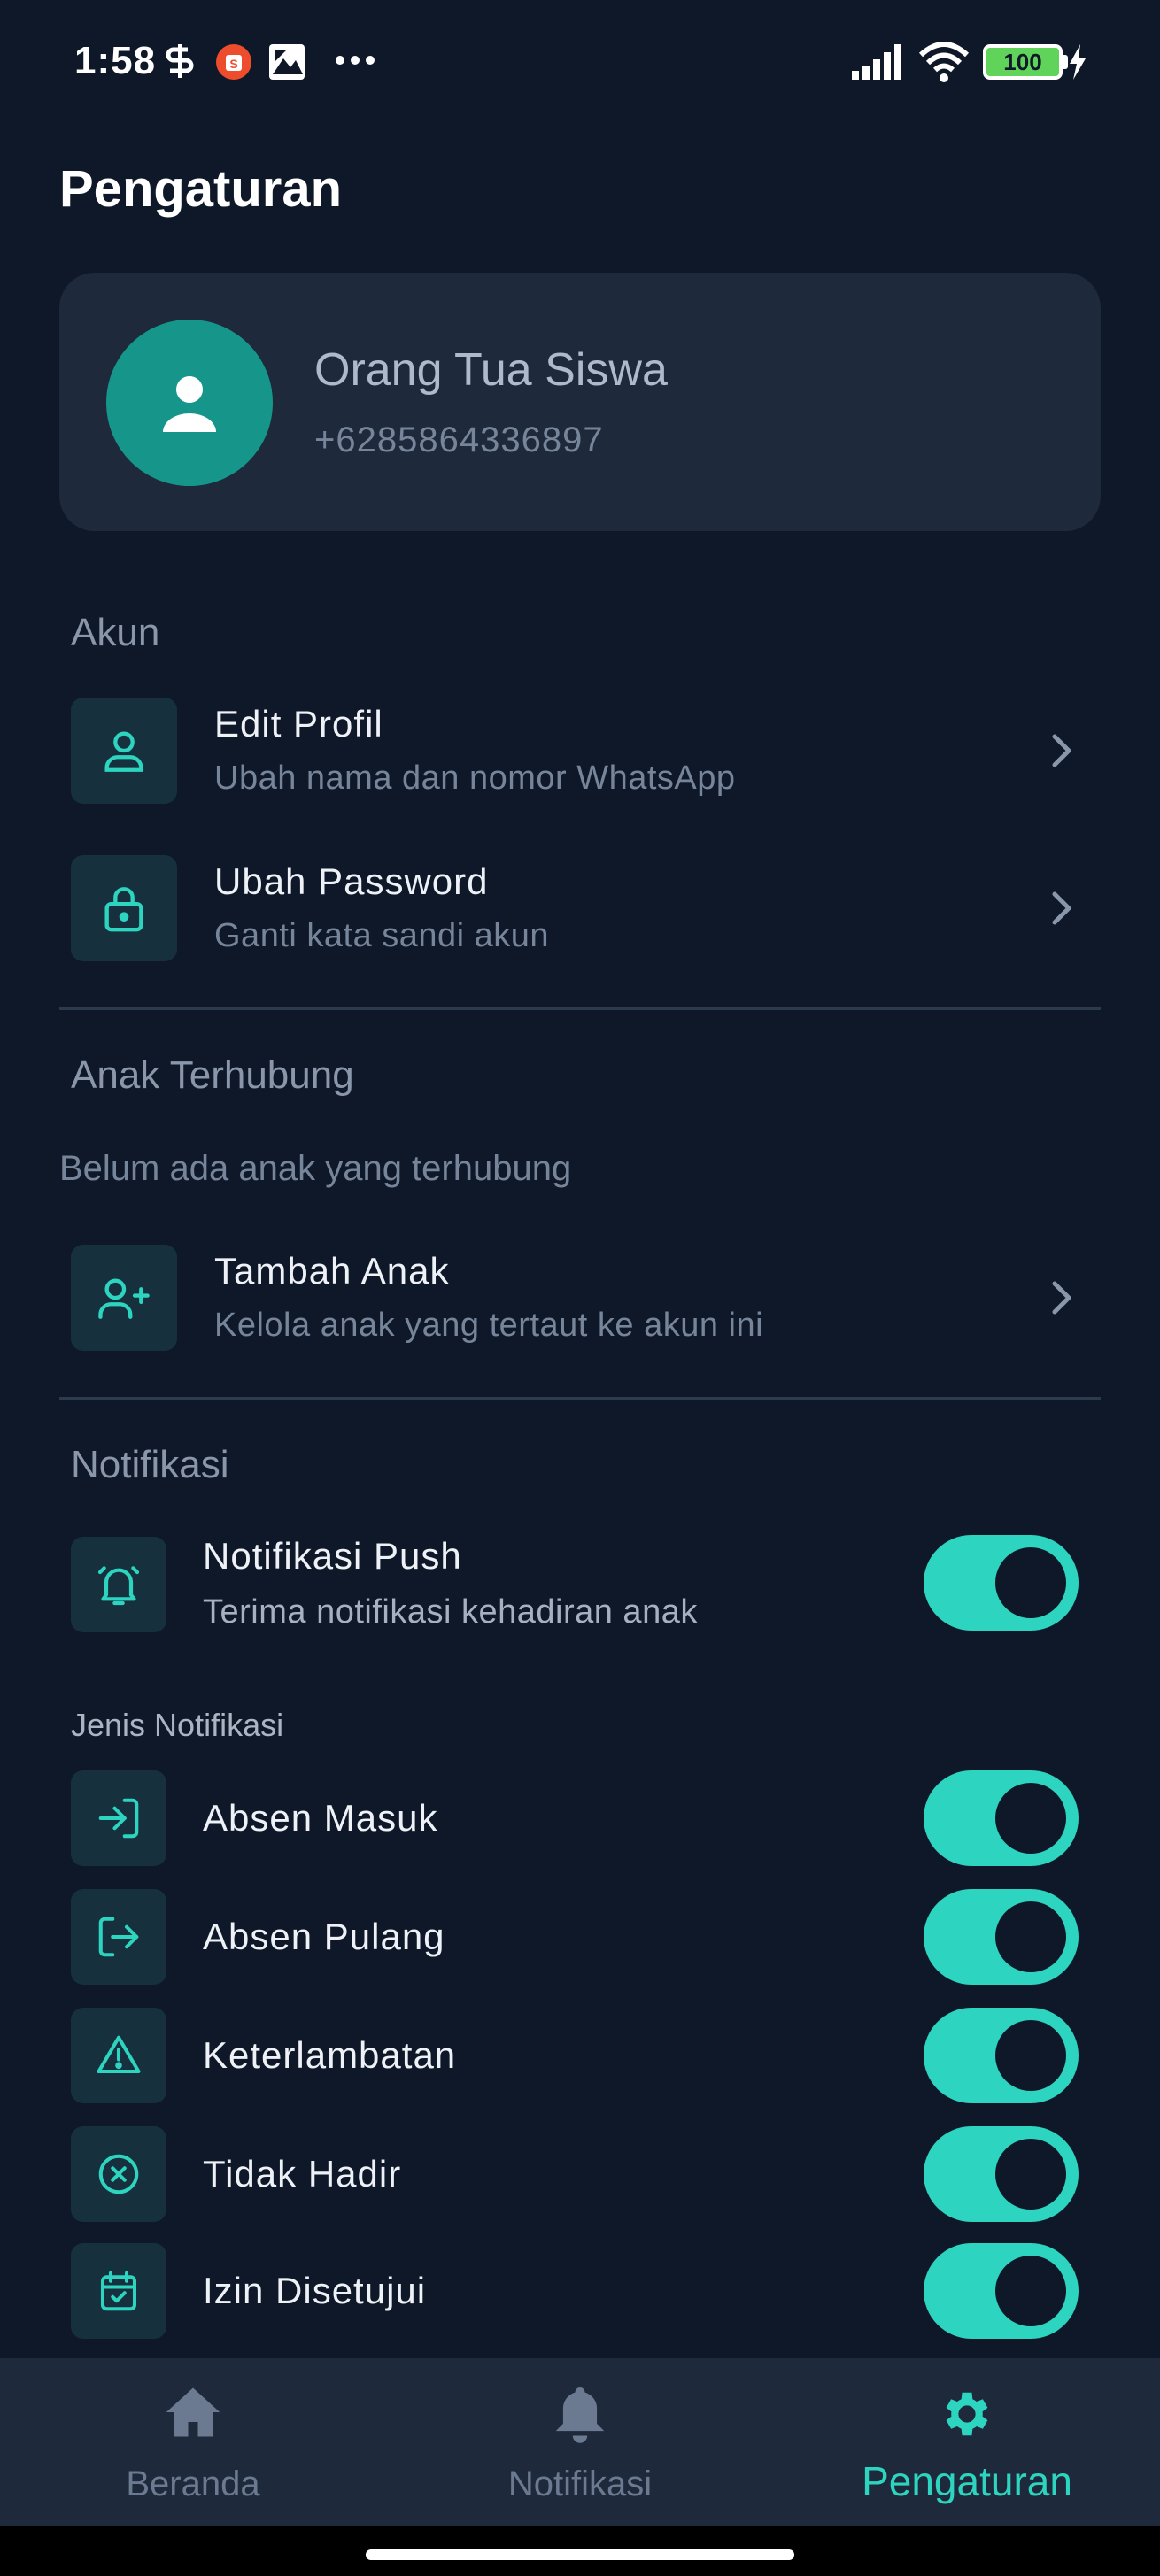  Describe the element at coordinates (213, 1075) in the screenshot. I see `section-title-children: Anak Terhubung` at that location.